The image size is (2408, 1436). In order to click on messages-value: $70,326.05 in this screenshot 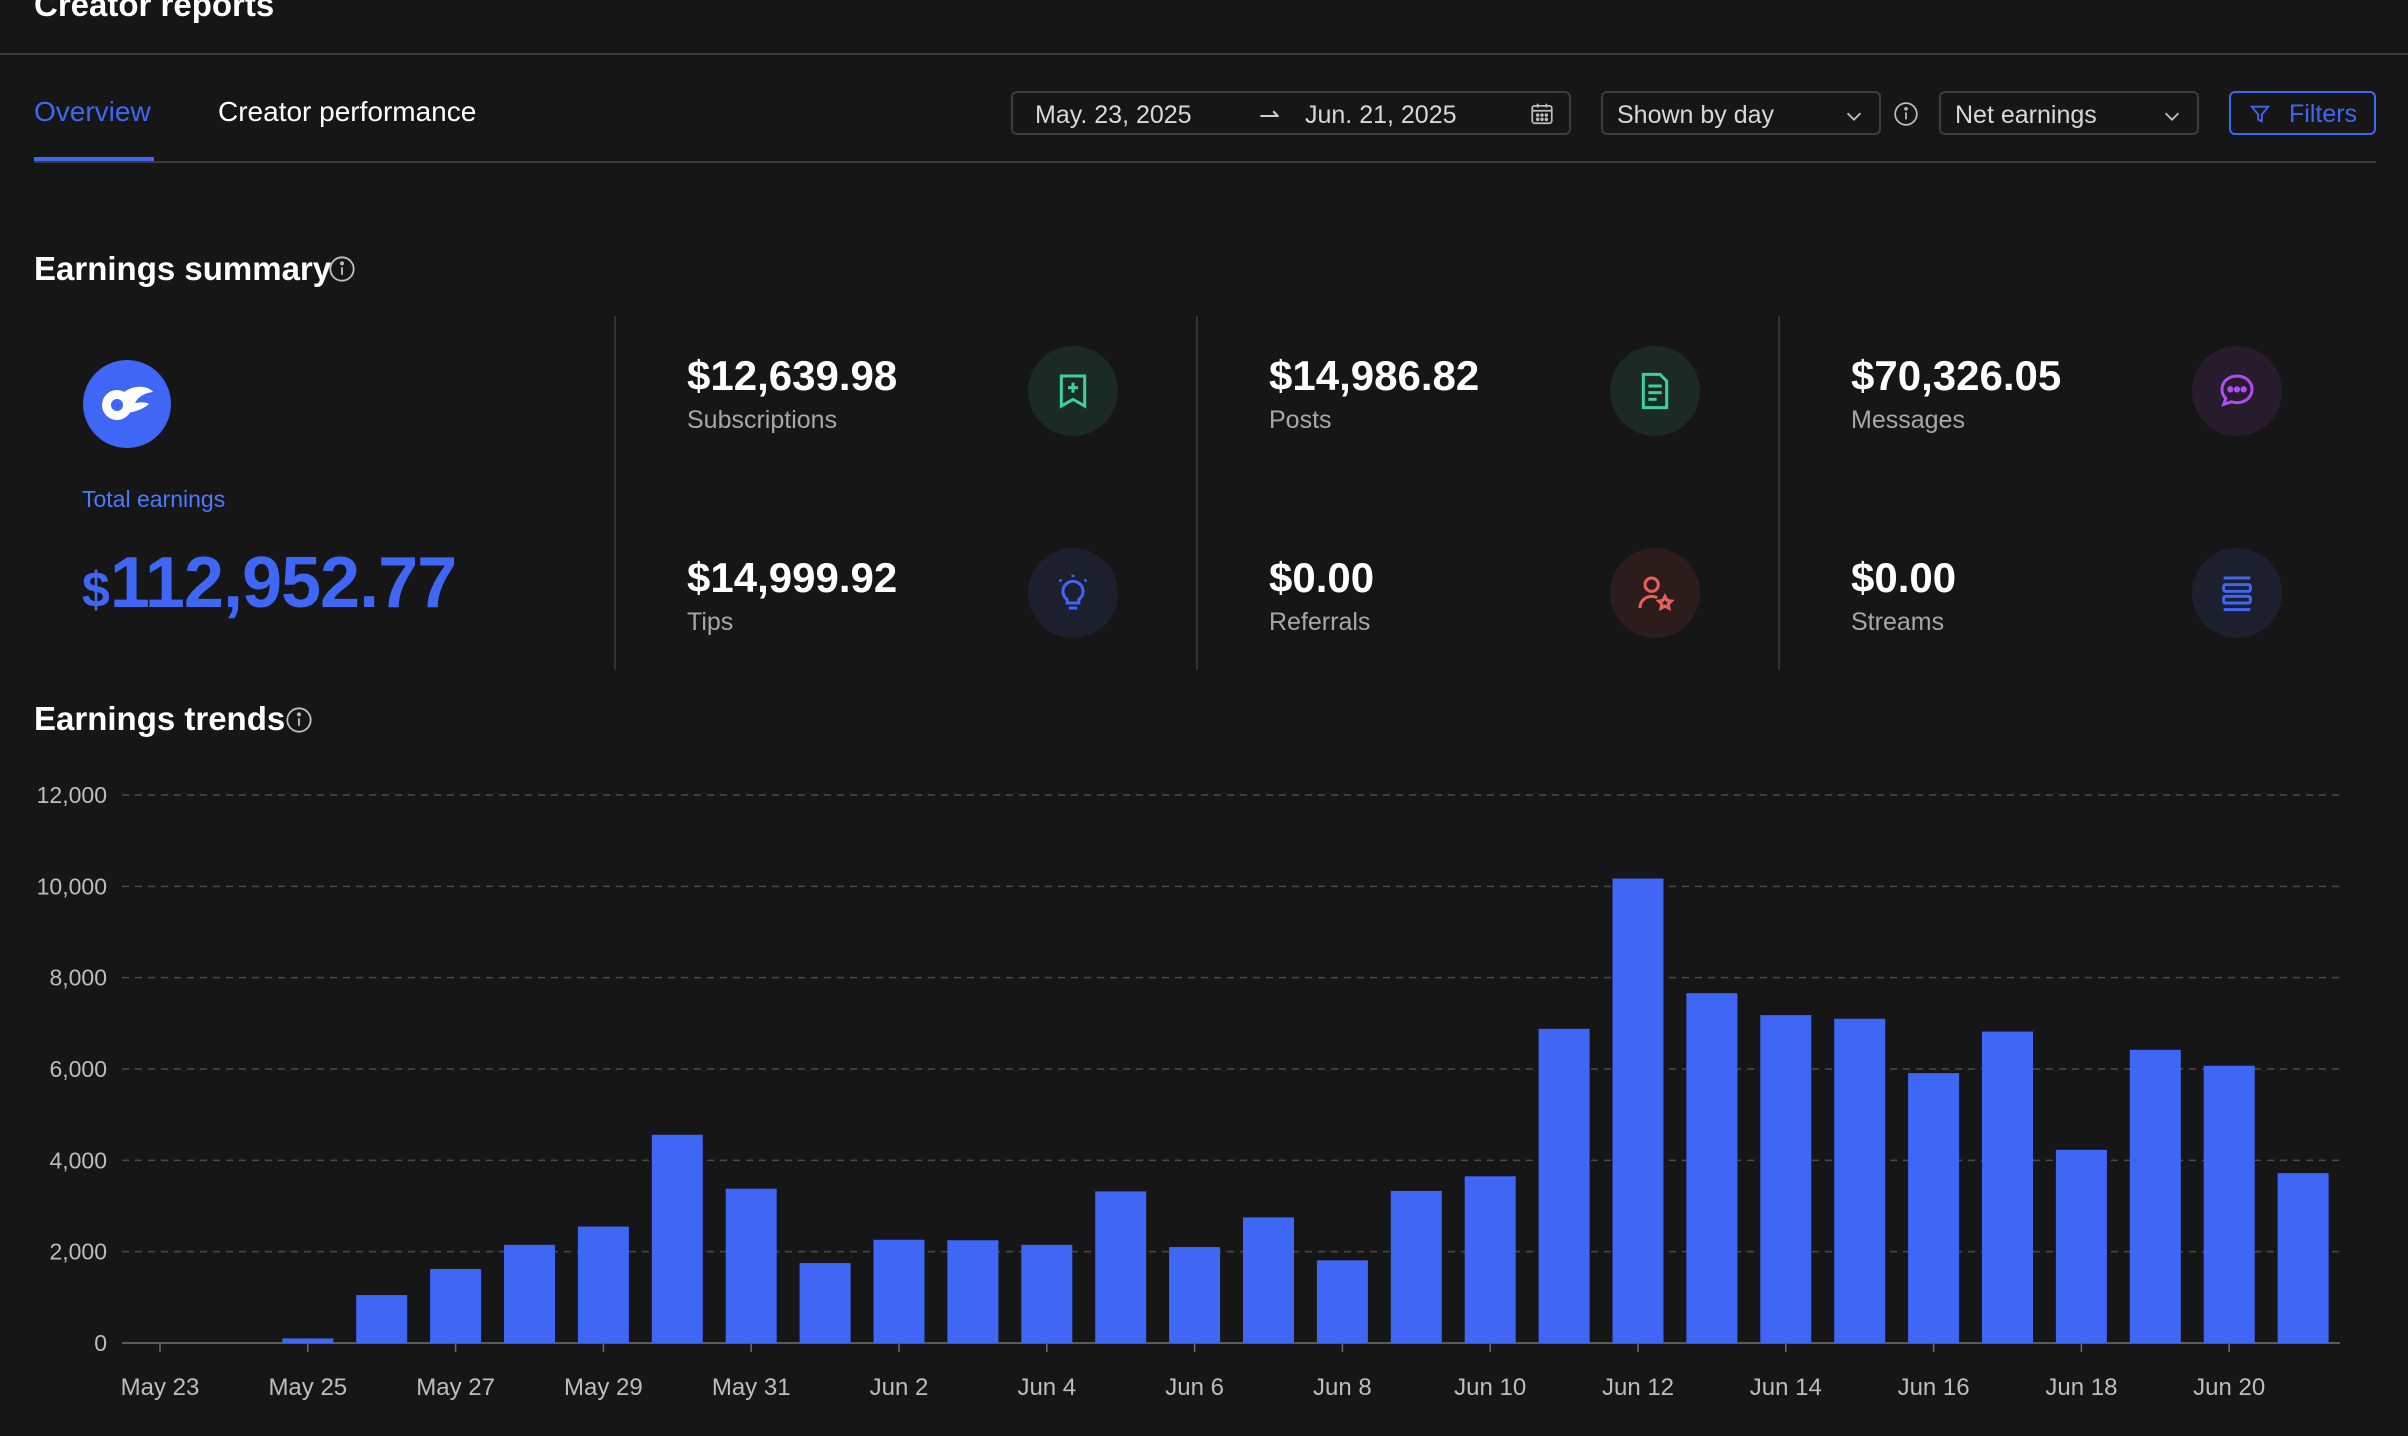, I will do `click(1956, 375)`.